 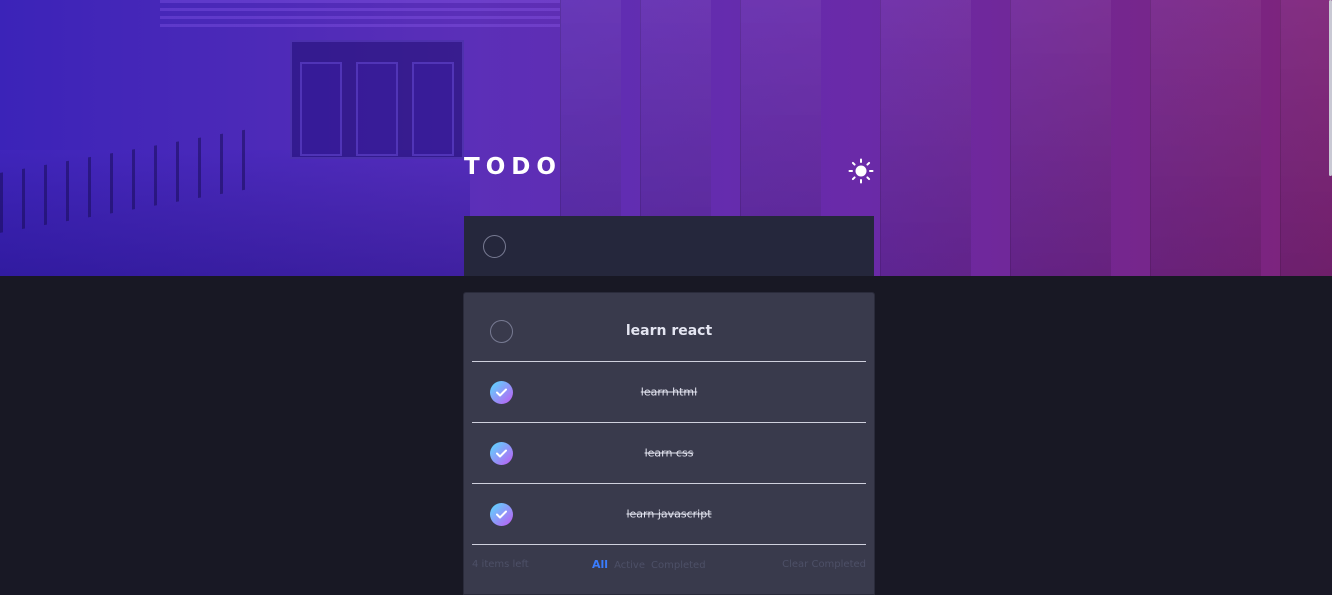 I want to click on todo-label: learn html, so click(x=669, y=392).